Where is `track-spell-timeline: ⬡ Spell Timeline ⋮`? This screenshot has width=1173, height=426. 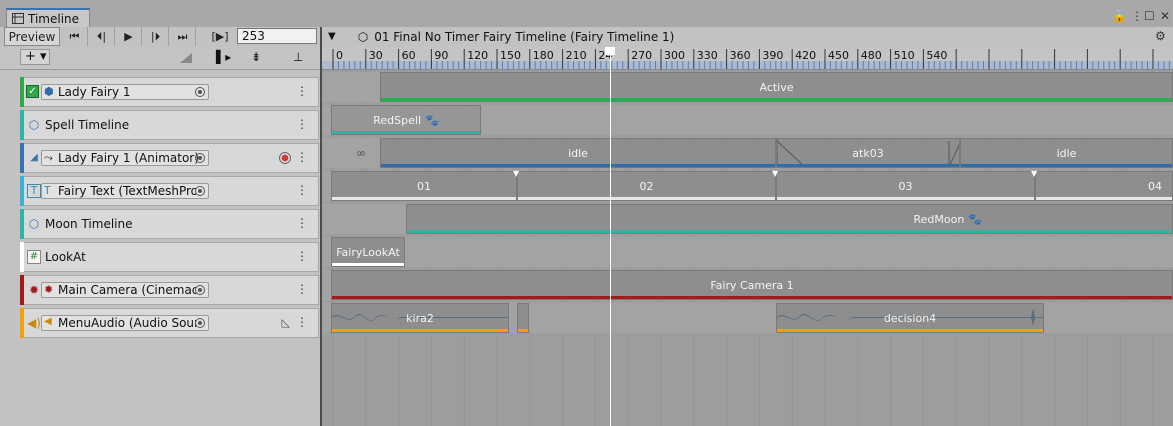
track-spell-timeline: ⬡ Spell Timeline ⋮ is located at coordinates (169, 125).